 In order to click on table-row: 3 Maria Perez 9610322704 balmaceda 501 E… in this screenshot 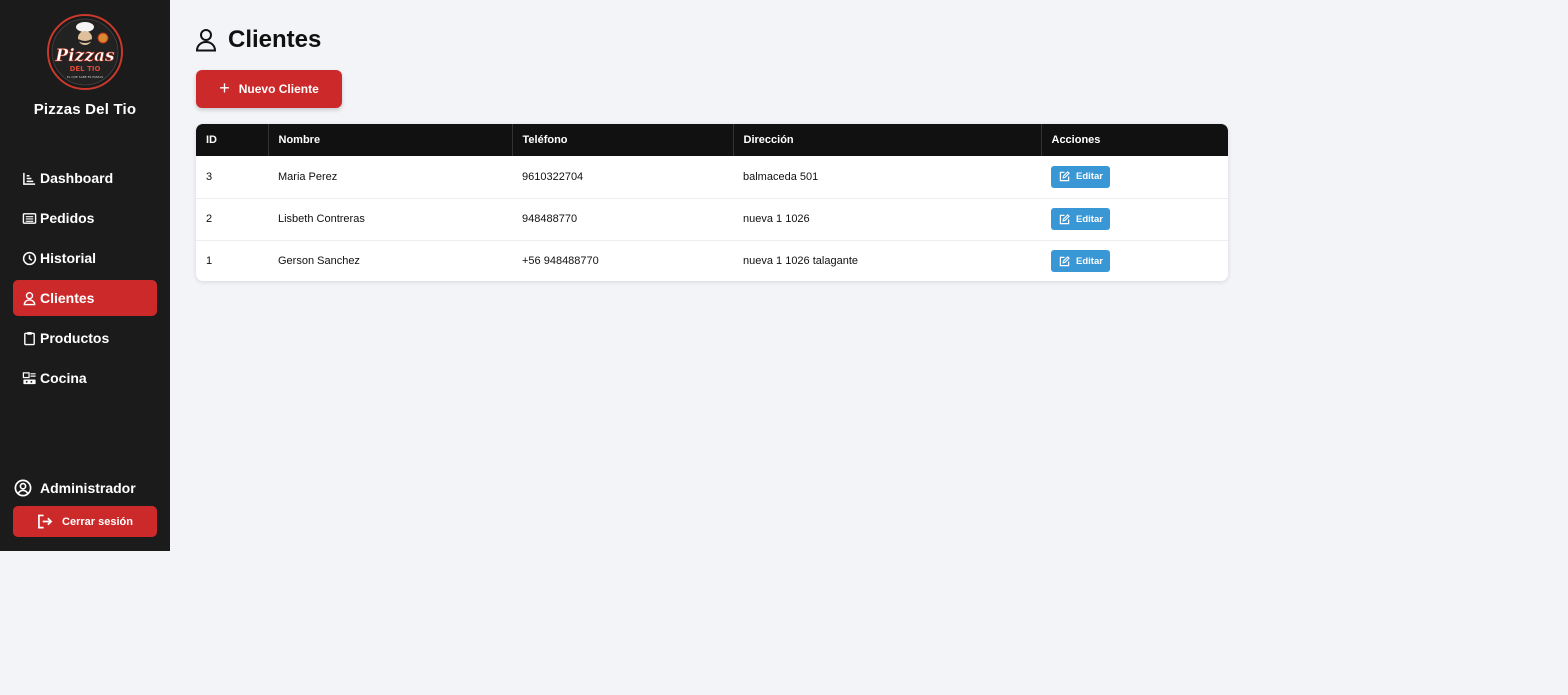, I will do `click(712, 177)`.